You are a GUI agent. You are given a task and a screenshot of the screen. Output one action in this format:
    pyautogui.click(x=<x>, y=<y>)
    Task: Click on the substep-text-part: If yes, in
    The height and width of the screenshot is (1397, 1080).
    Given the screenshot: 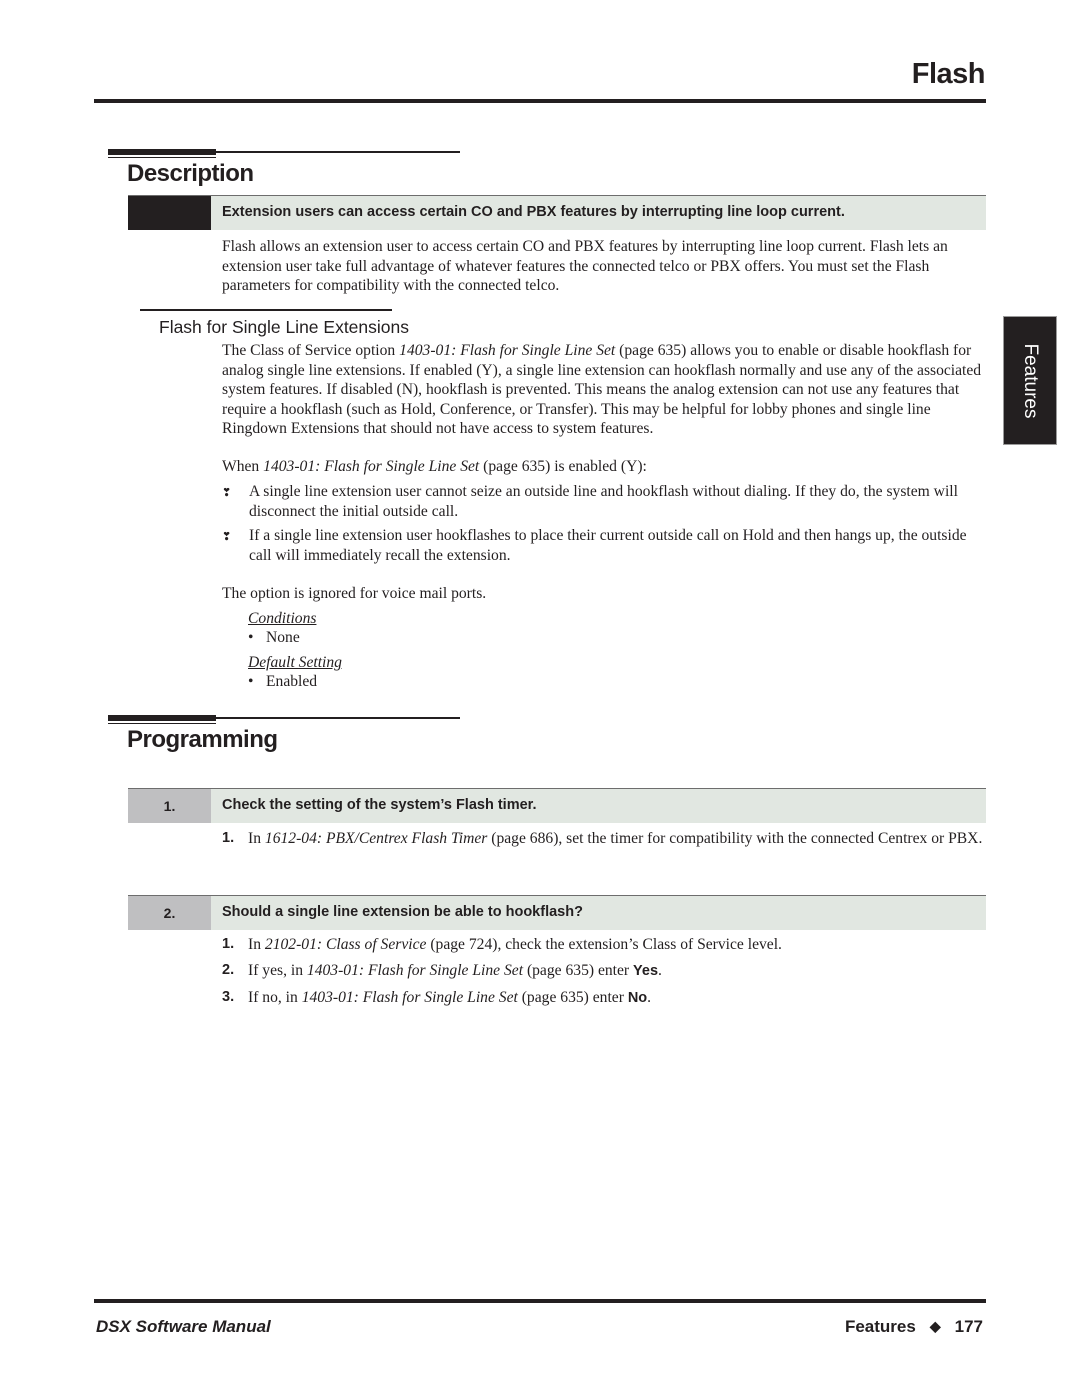 What is the action you would take?
    pyautogui.click(x=277, y=970)
    